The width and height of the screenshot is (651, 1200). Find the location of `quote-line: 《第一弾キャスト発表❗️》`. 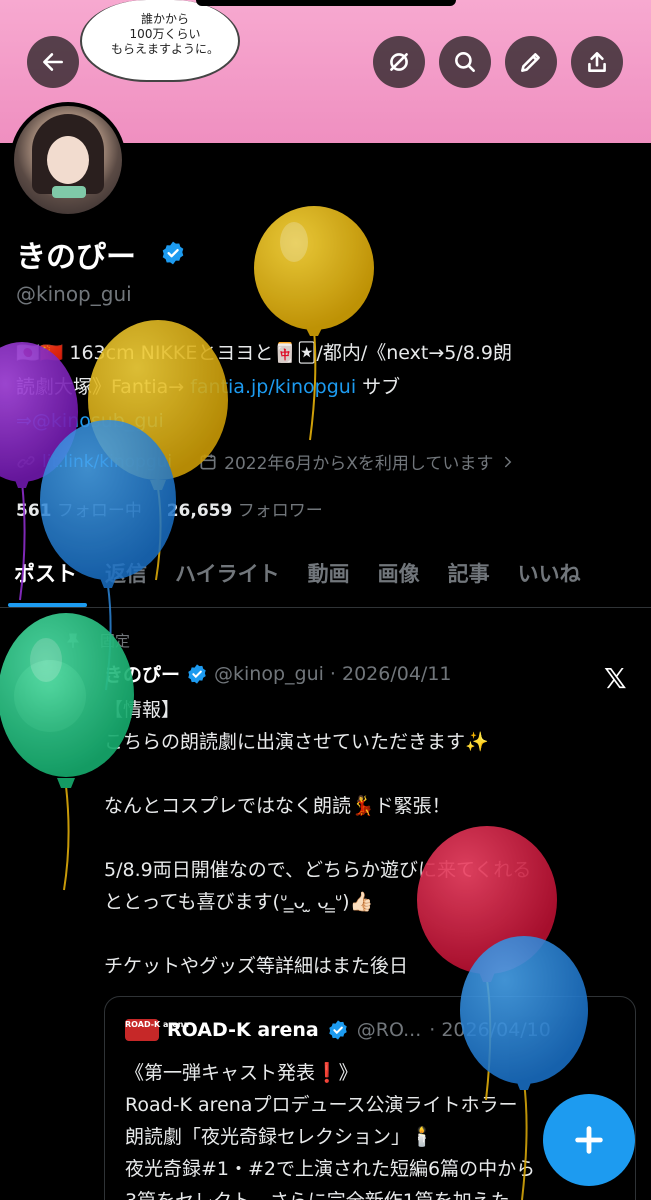

quote-line: 《第一弾キャスト発表❗️》 is located at coordinates (241, 1073).